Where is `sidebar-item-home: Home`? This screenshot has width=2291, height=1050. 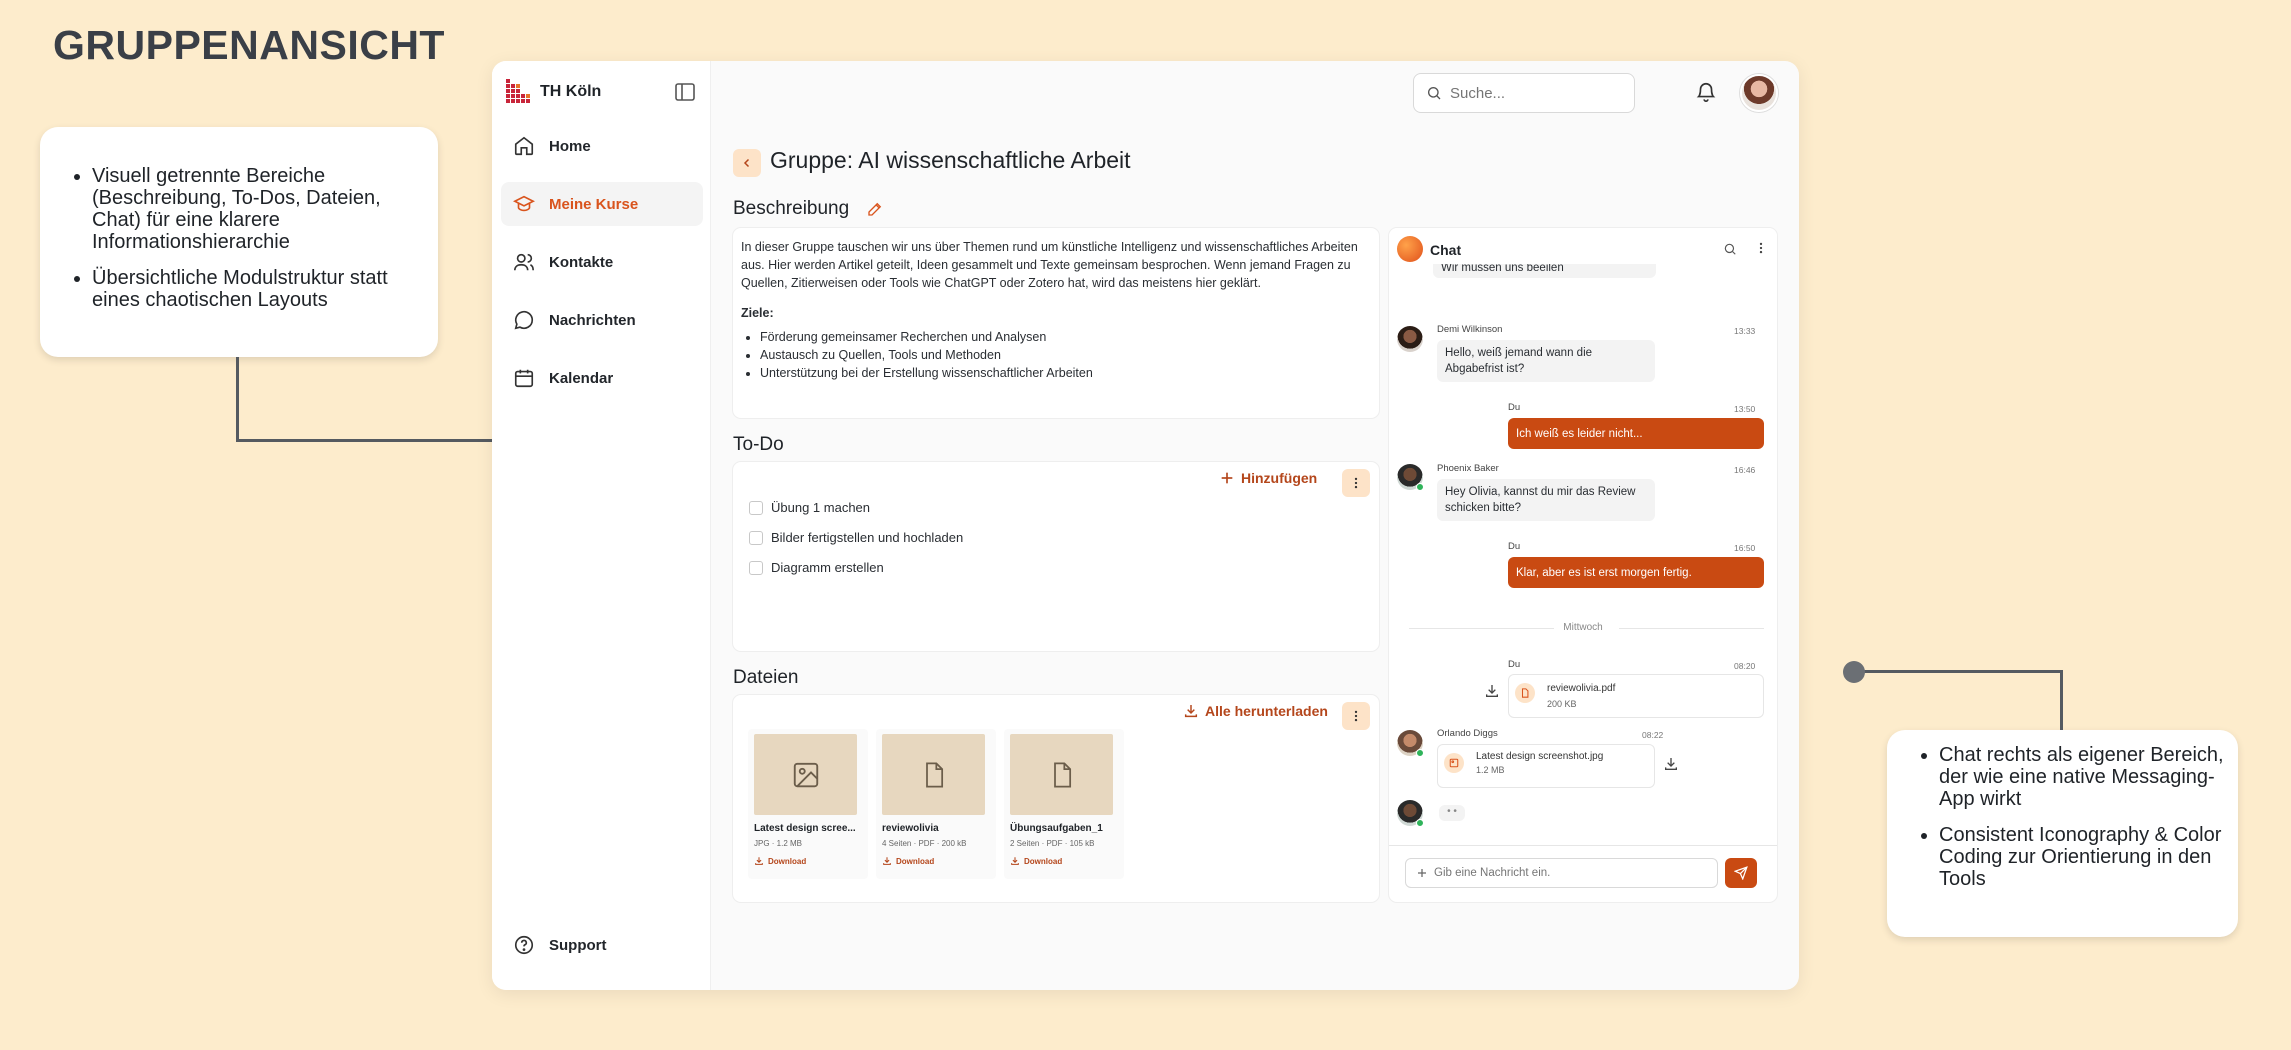
sidebar-item-home: Home is located at coordinates (602, 146).